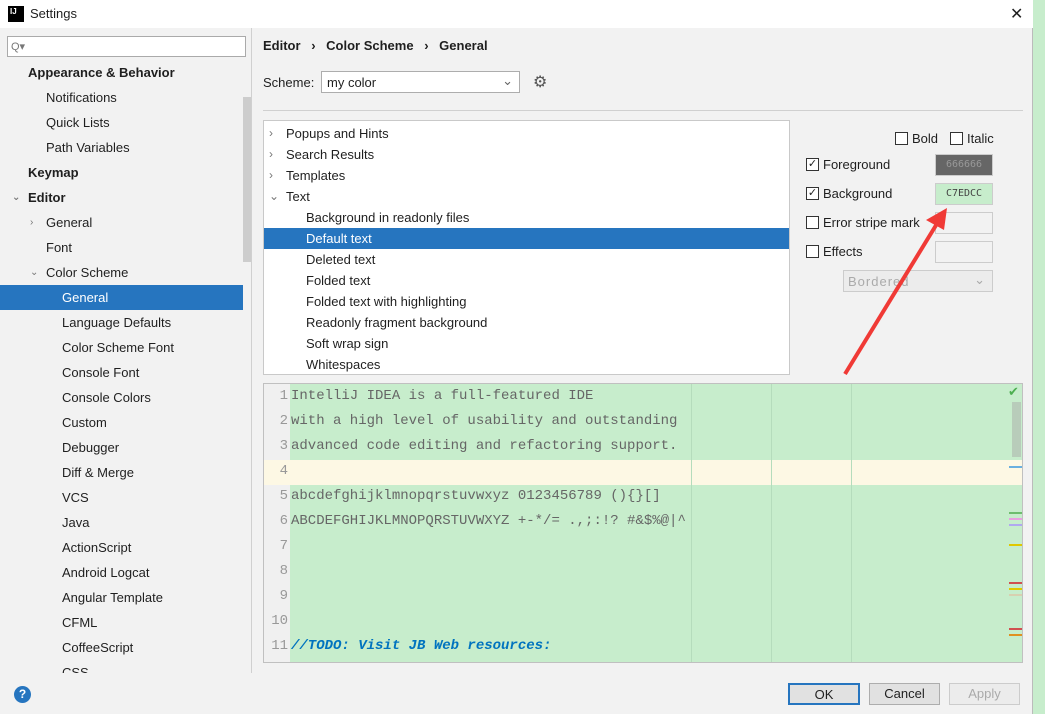 The width and height of the screenshot is (1045, 714). What do you see at coordinates (895, 292) in the screenshot?
I see `annotation-arrow` at bounding box center [895, 292].